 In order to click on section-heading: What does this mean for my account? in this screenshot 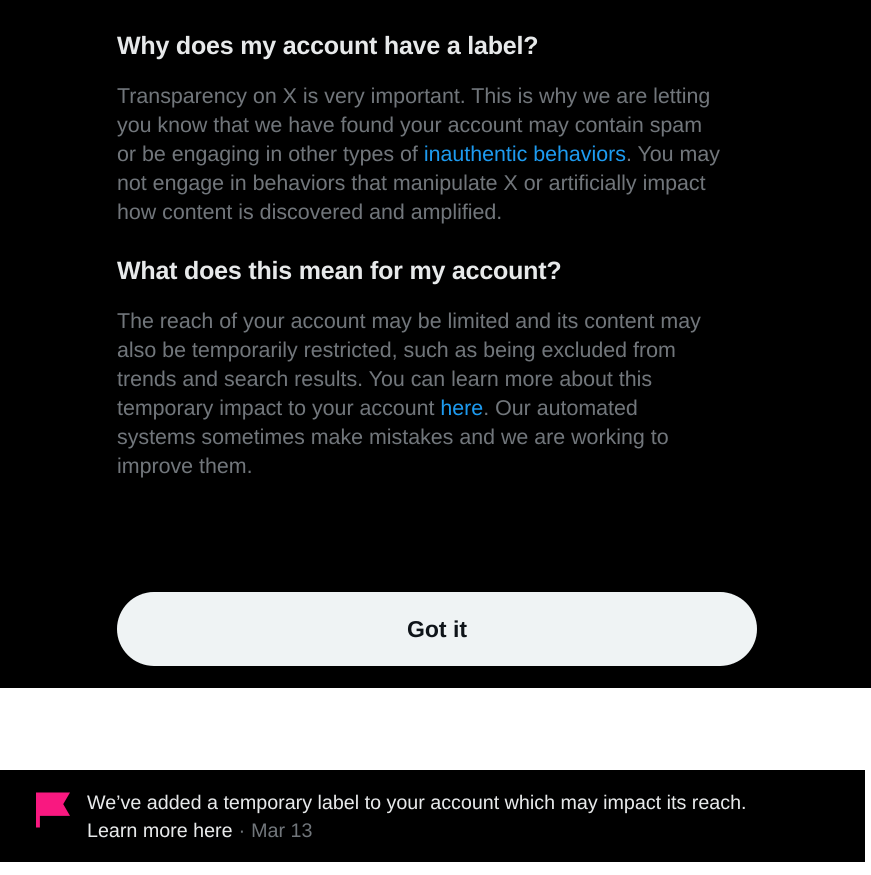, I will do `click(339, 271)`.